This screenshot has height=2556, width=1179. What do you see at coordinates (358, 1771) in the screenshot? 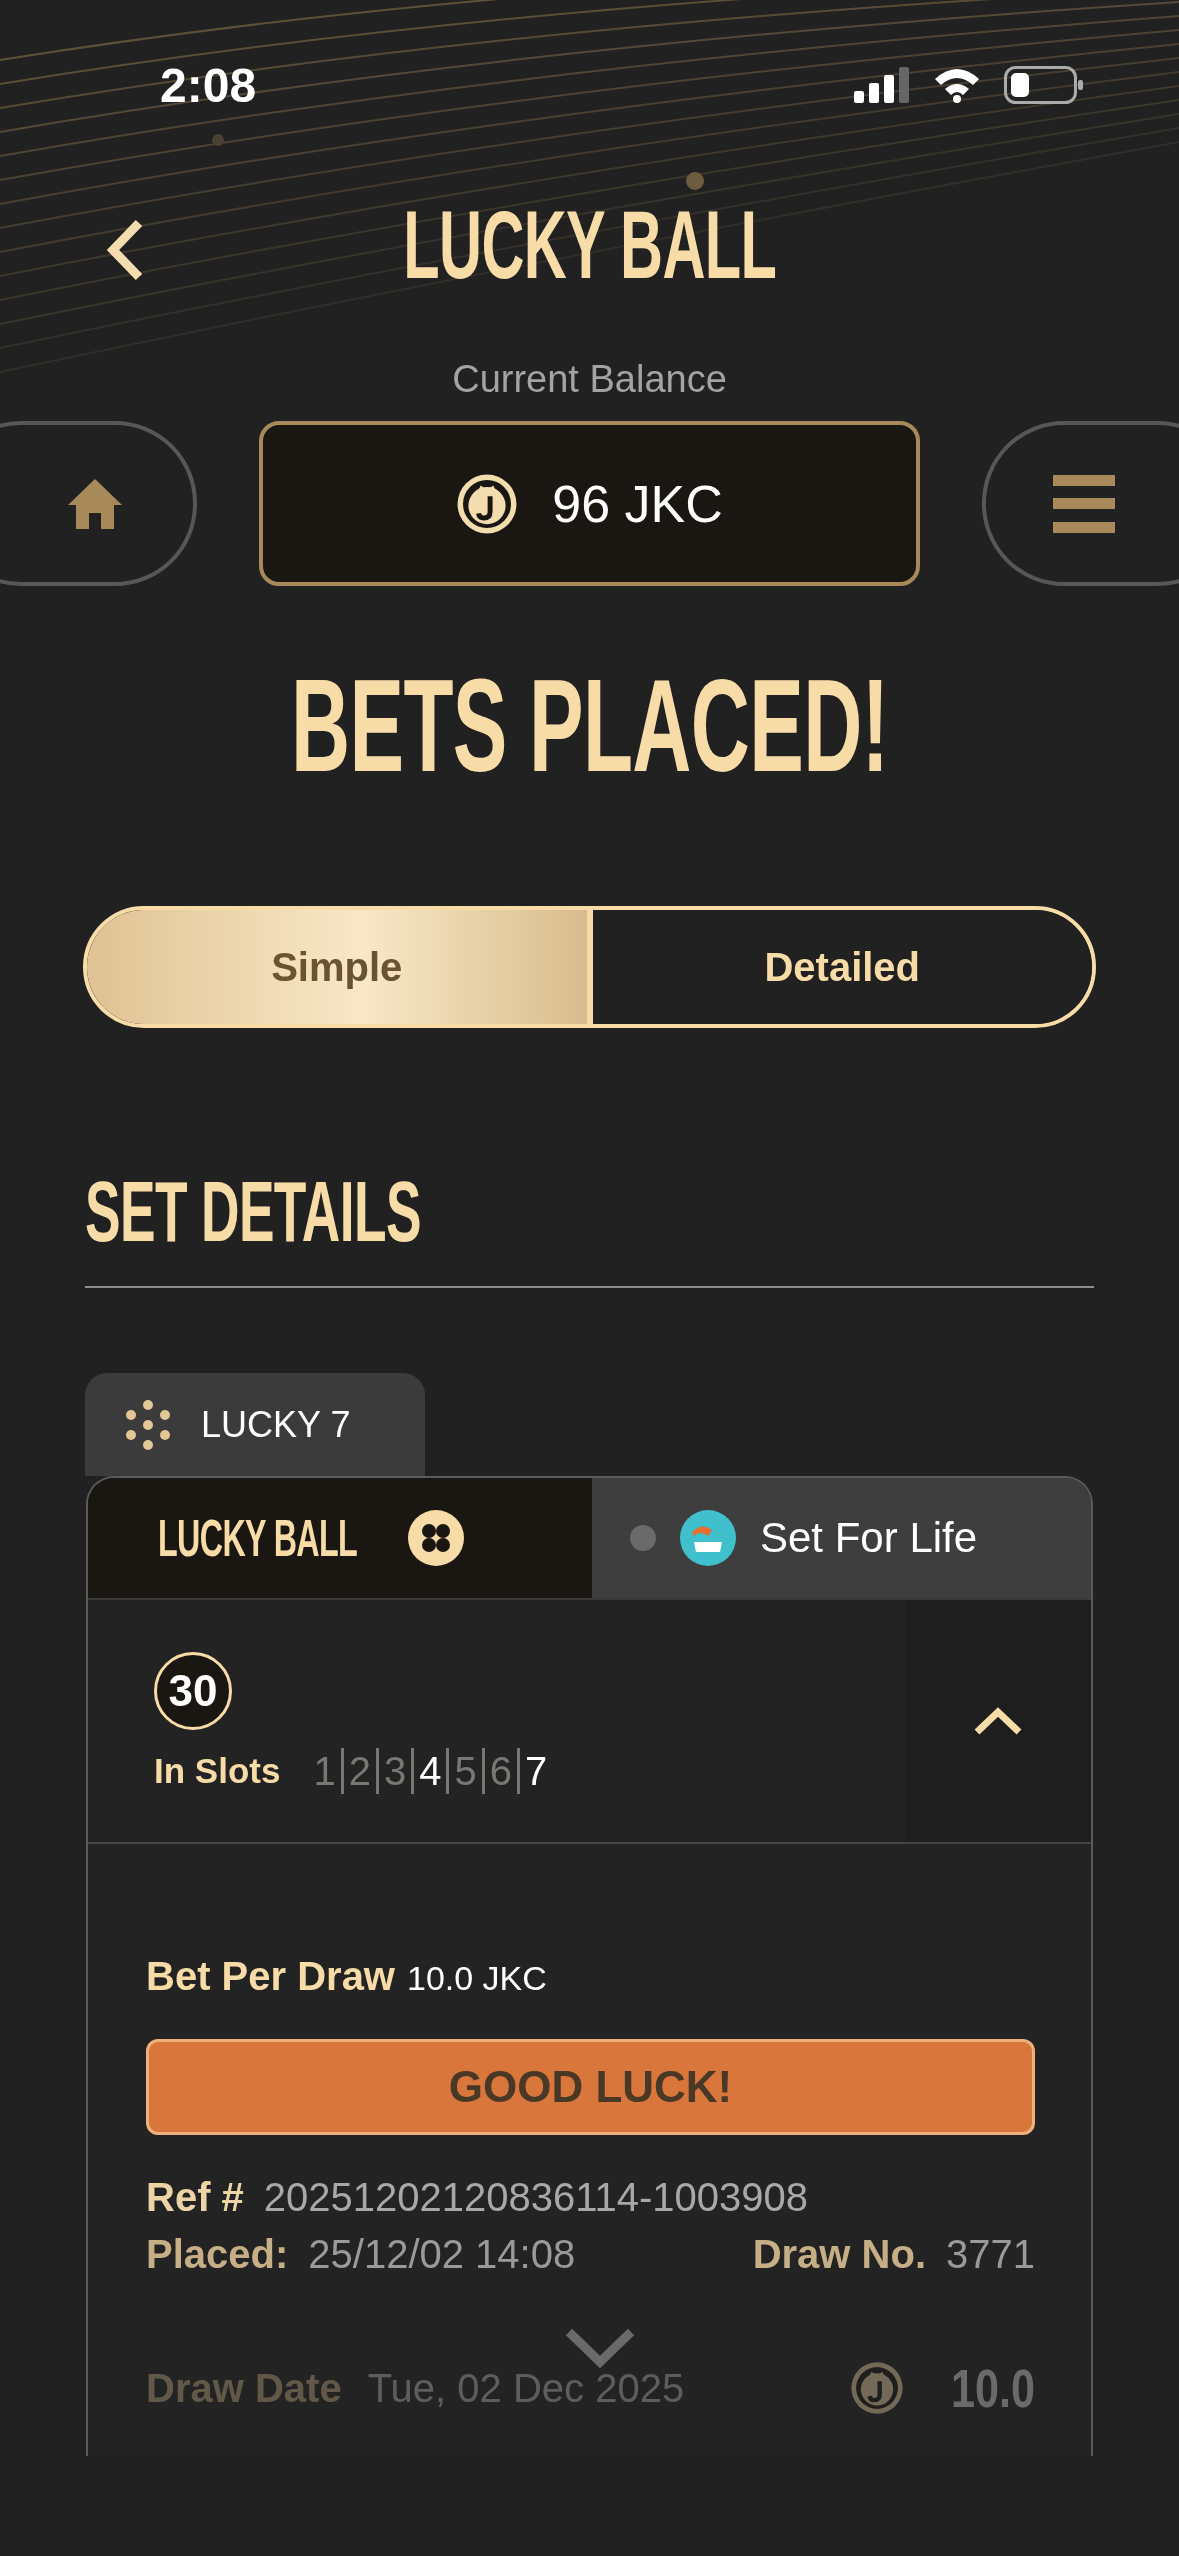
I see `slot-number: 2` at bounding box center [358, 1771].